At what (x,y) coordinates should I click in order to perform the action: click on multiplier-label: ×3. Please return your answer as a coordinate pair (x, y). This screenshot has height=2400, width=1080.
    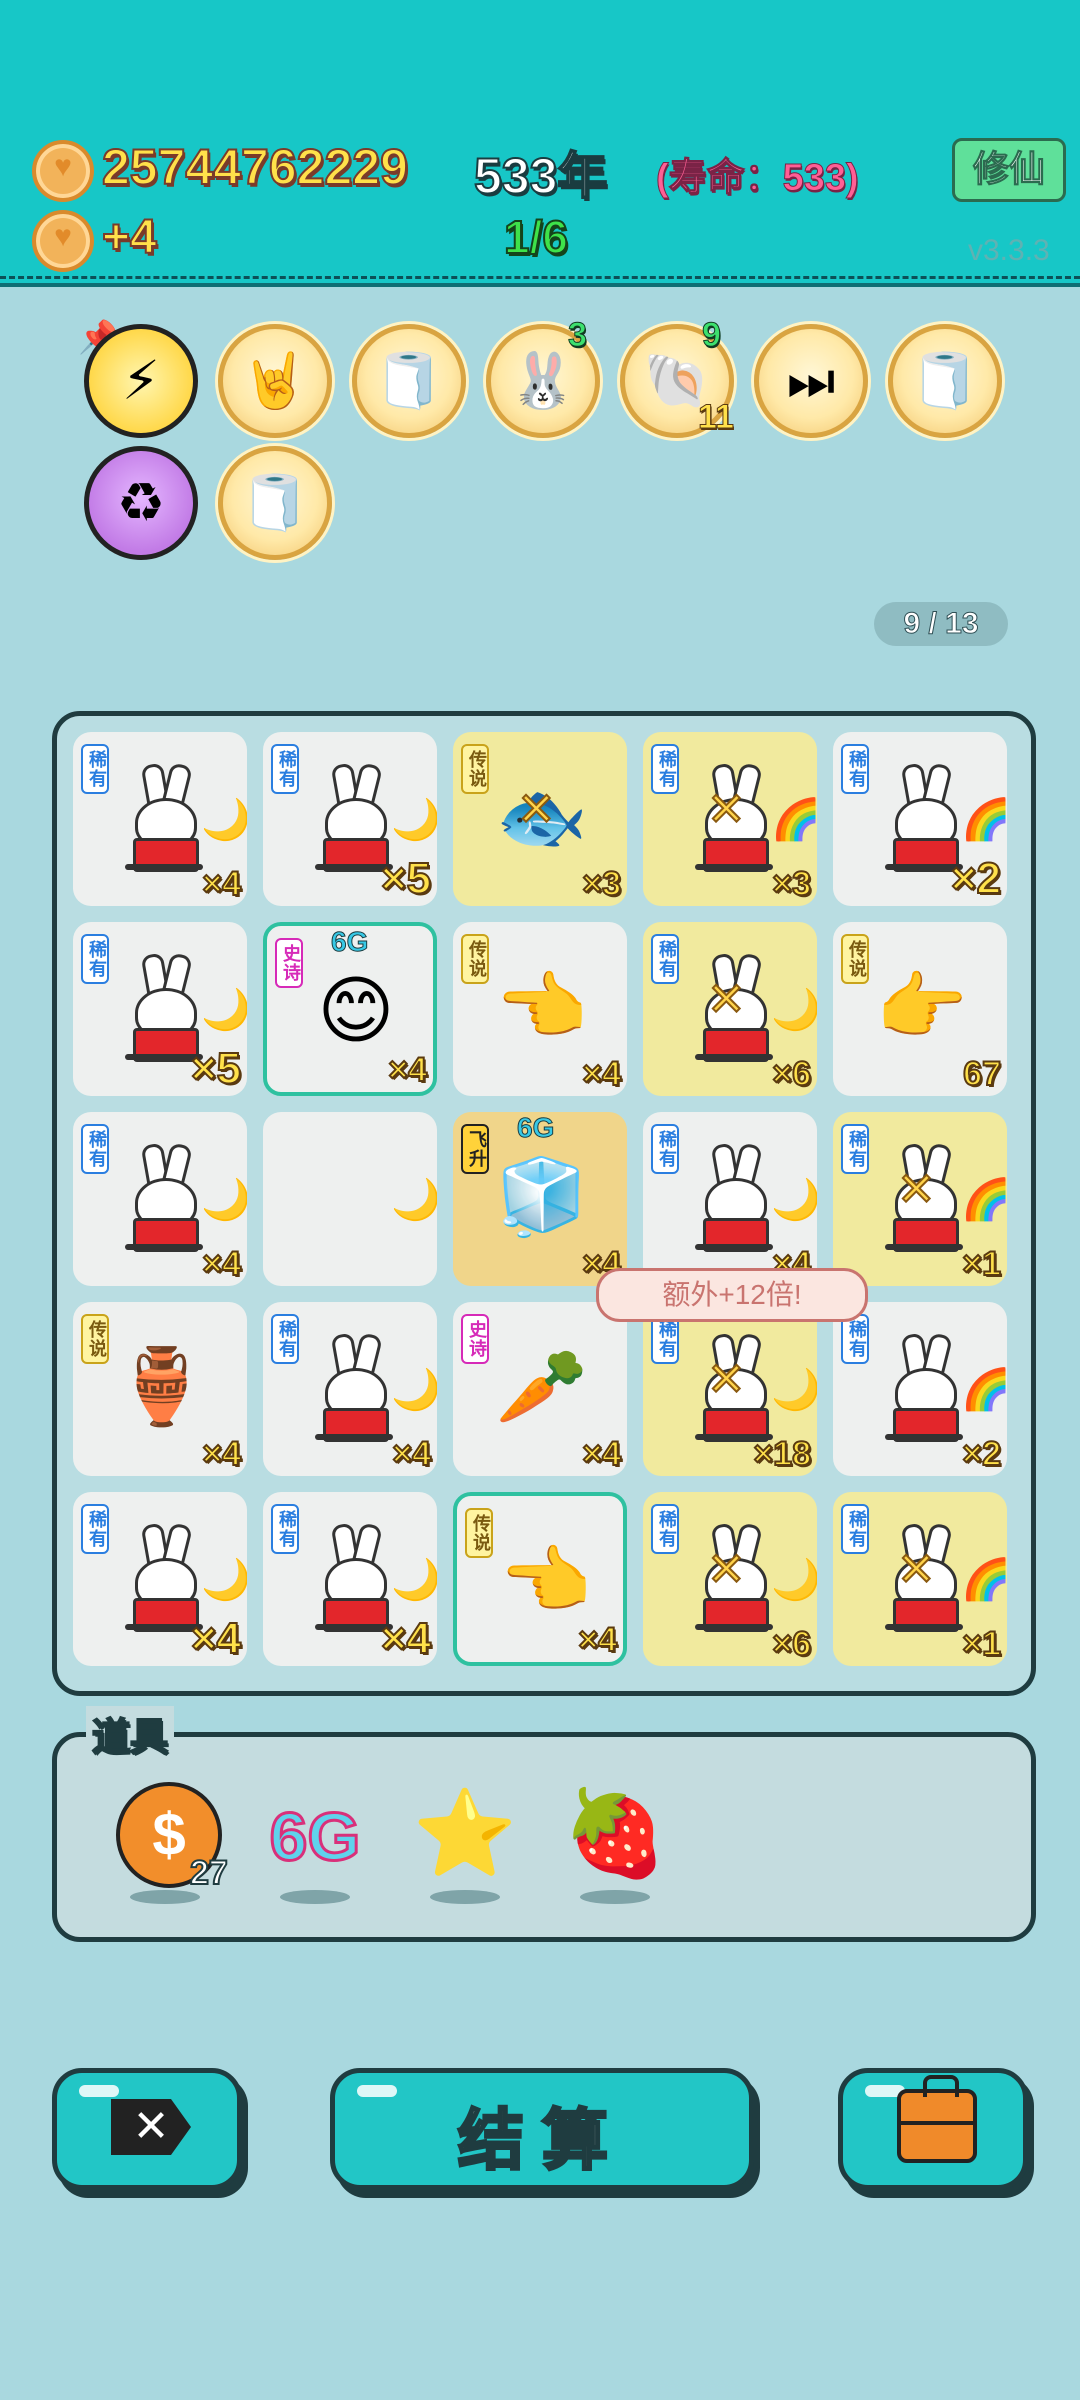
    Looking at the image, I should click on (791, 884).